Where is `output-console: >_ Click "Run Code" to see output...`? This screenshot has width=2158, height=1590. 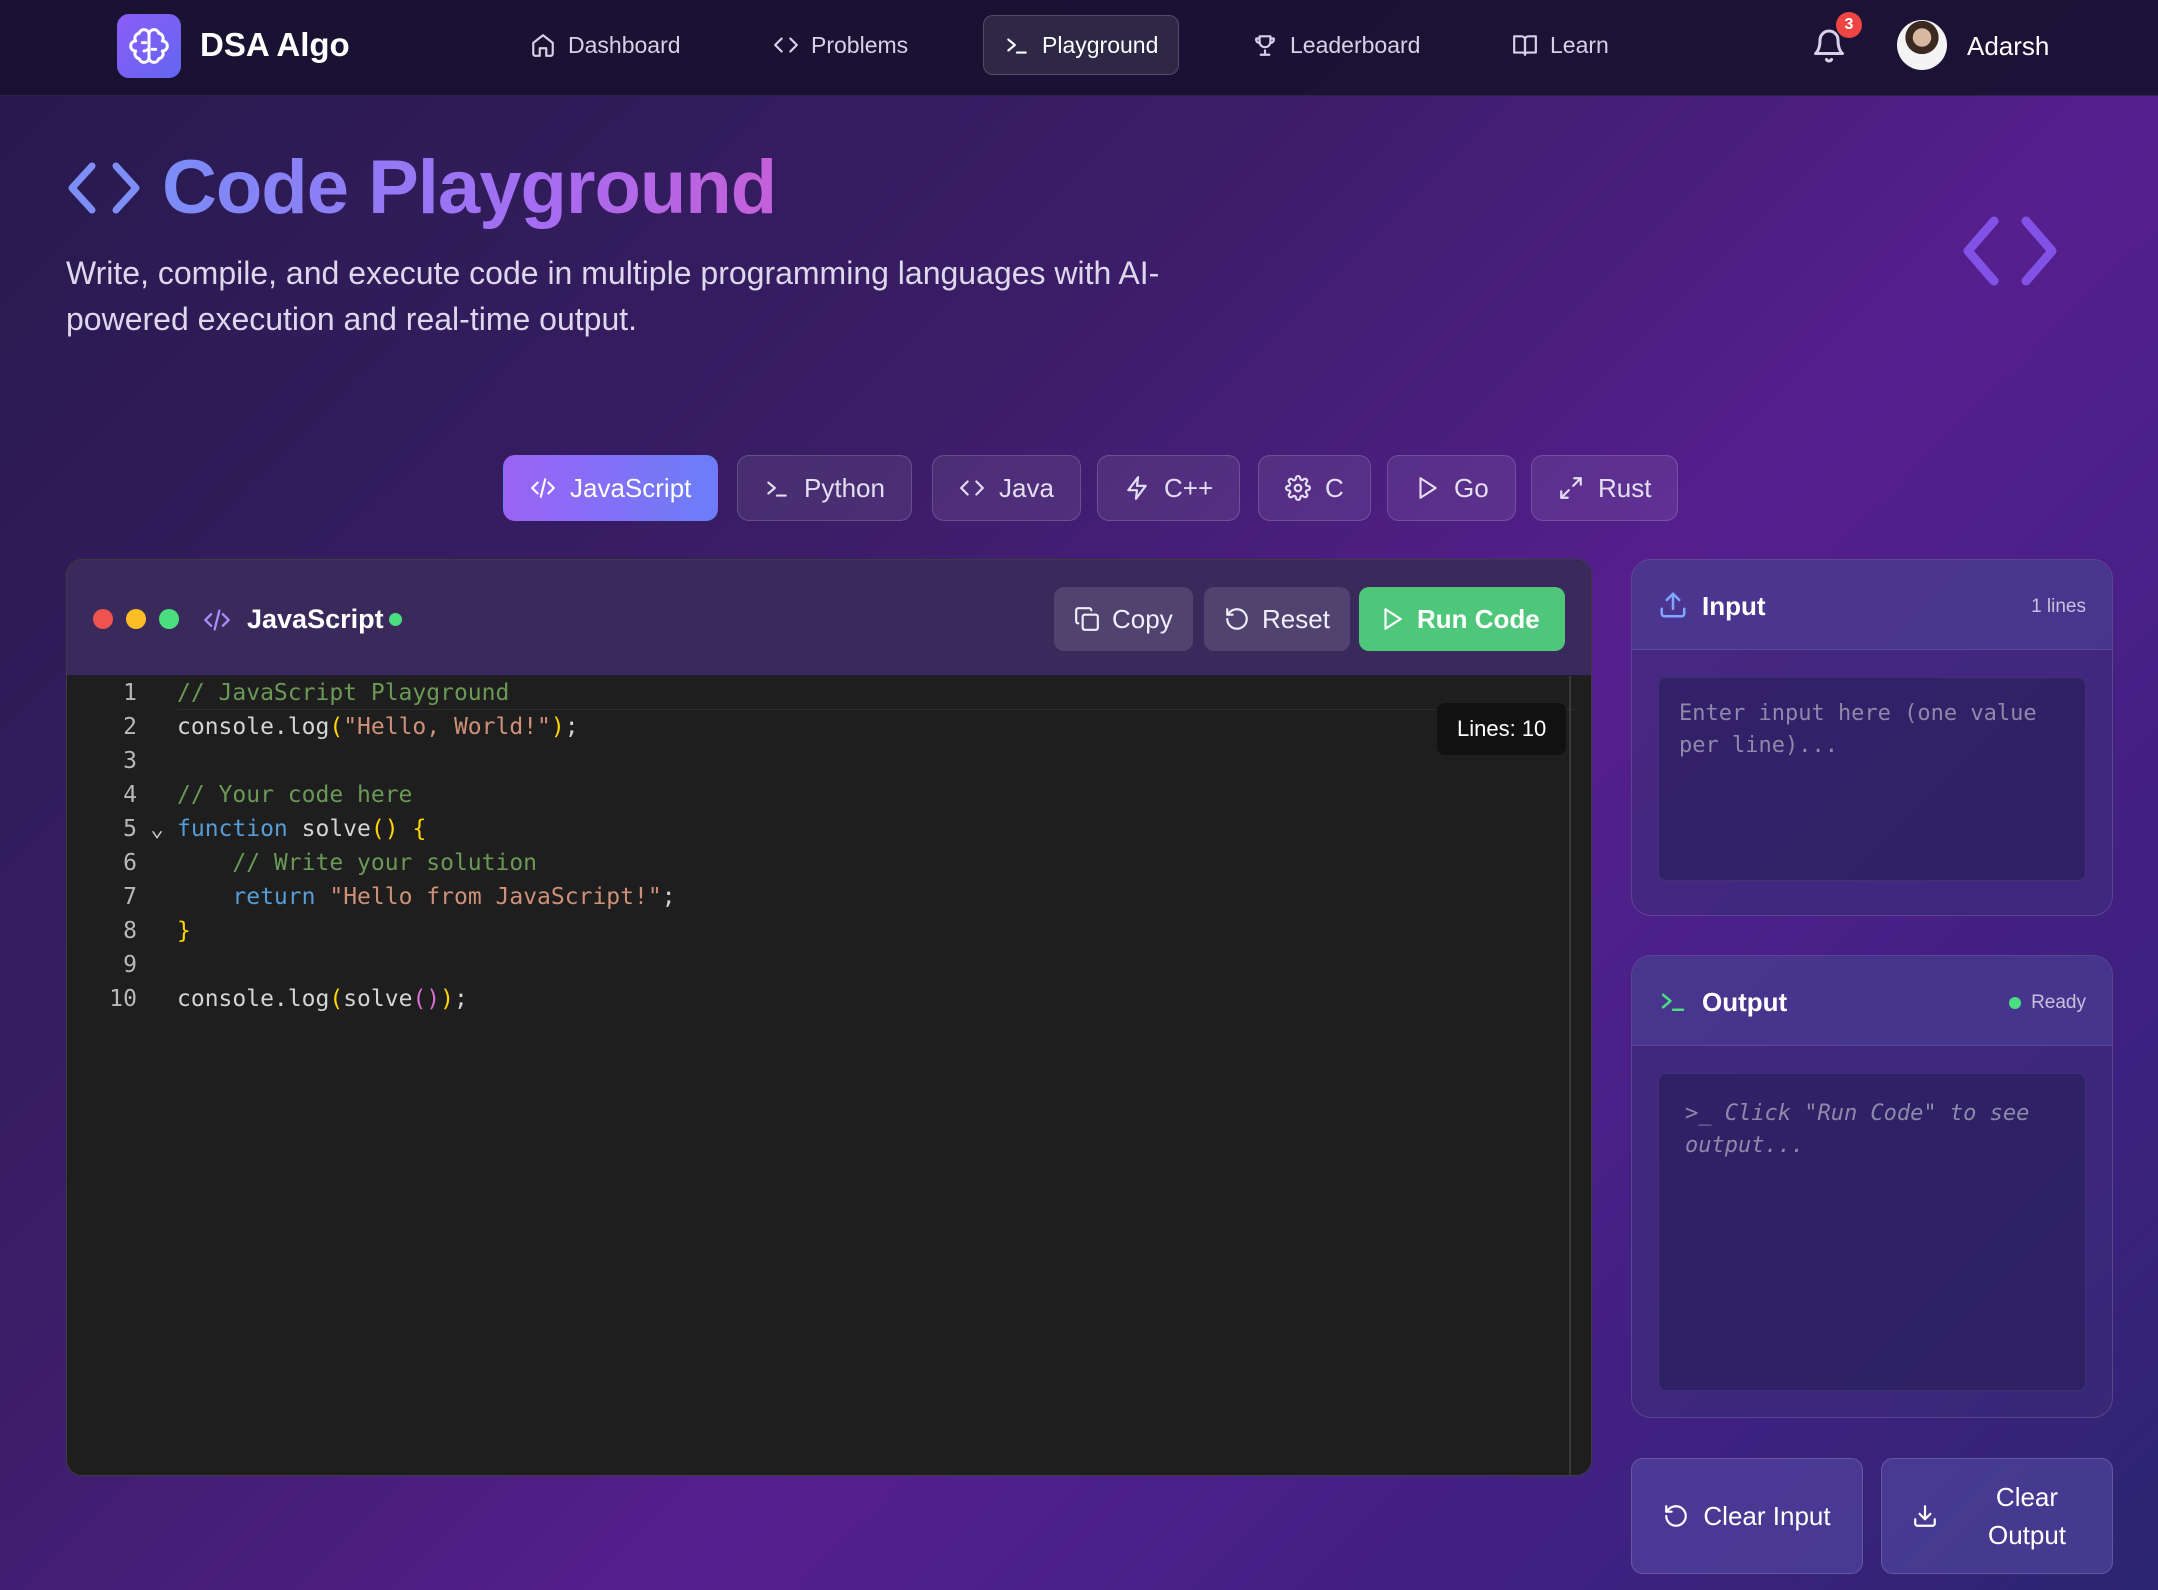
output-console: >_ Click "Run Code" to see output... is located at coordinates (1872, 1232).